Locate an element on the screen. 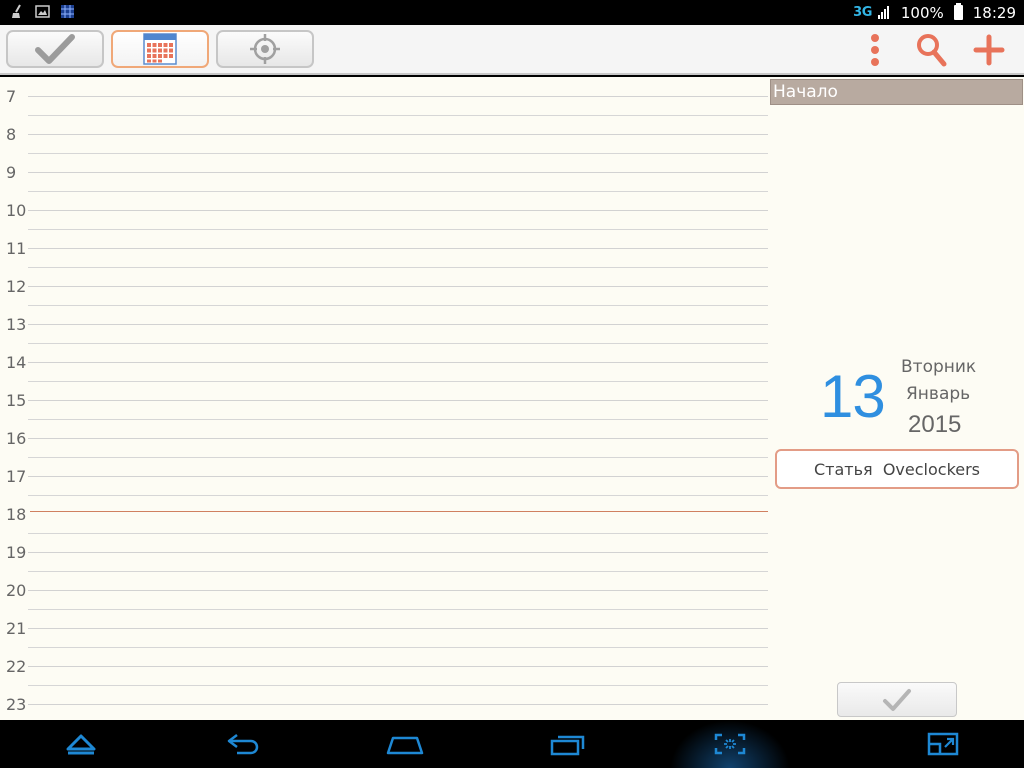 The image size is (1024, 768). hour-label: 11 is located at coordinates (16, 248).